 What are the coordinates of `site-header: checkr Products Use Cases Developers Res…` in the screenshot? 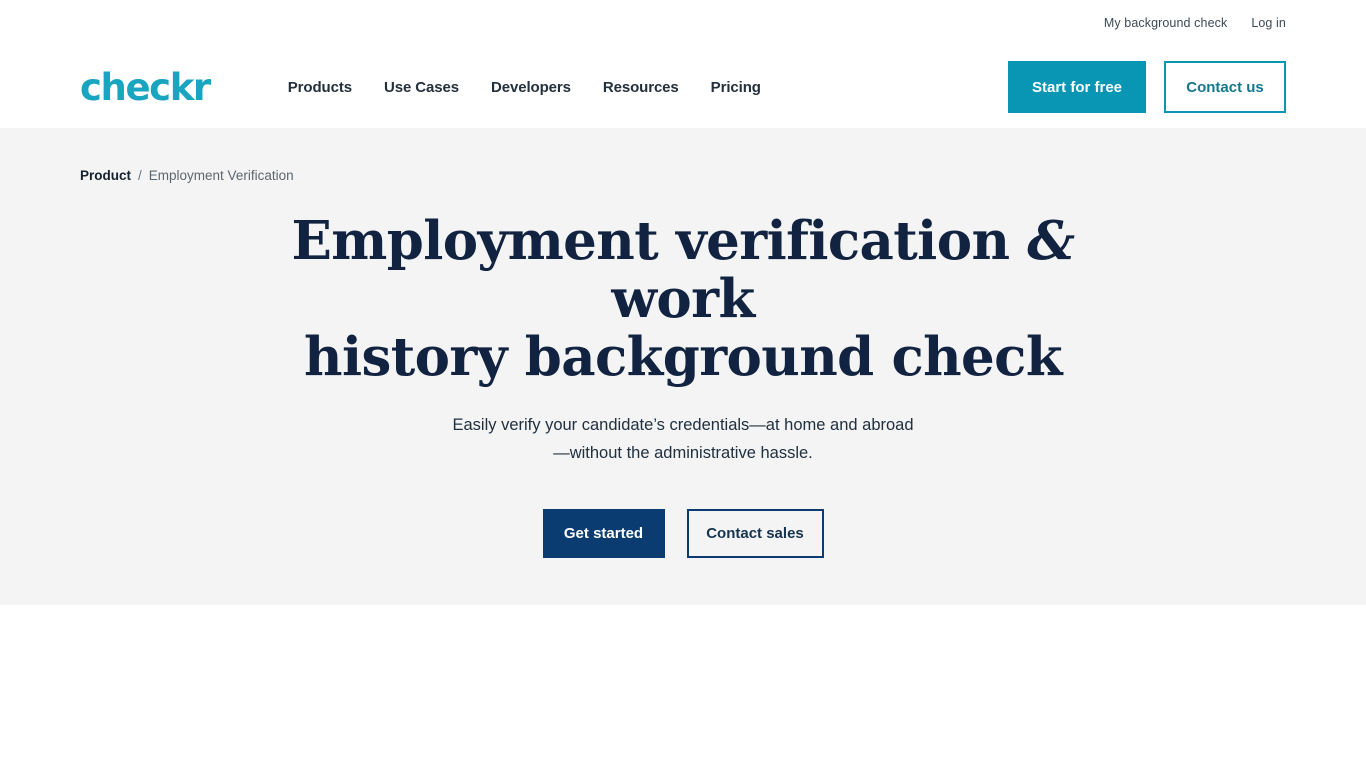 It's located at (683, 87).